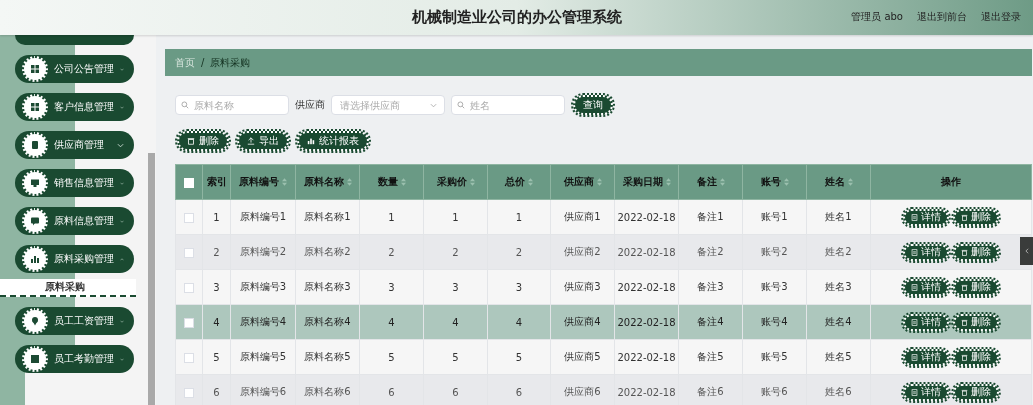  Describe the element at coordinates (582, 287) in the screenshot. I see `table-cell: 供应商3` at that location.